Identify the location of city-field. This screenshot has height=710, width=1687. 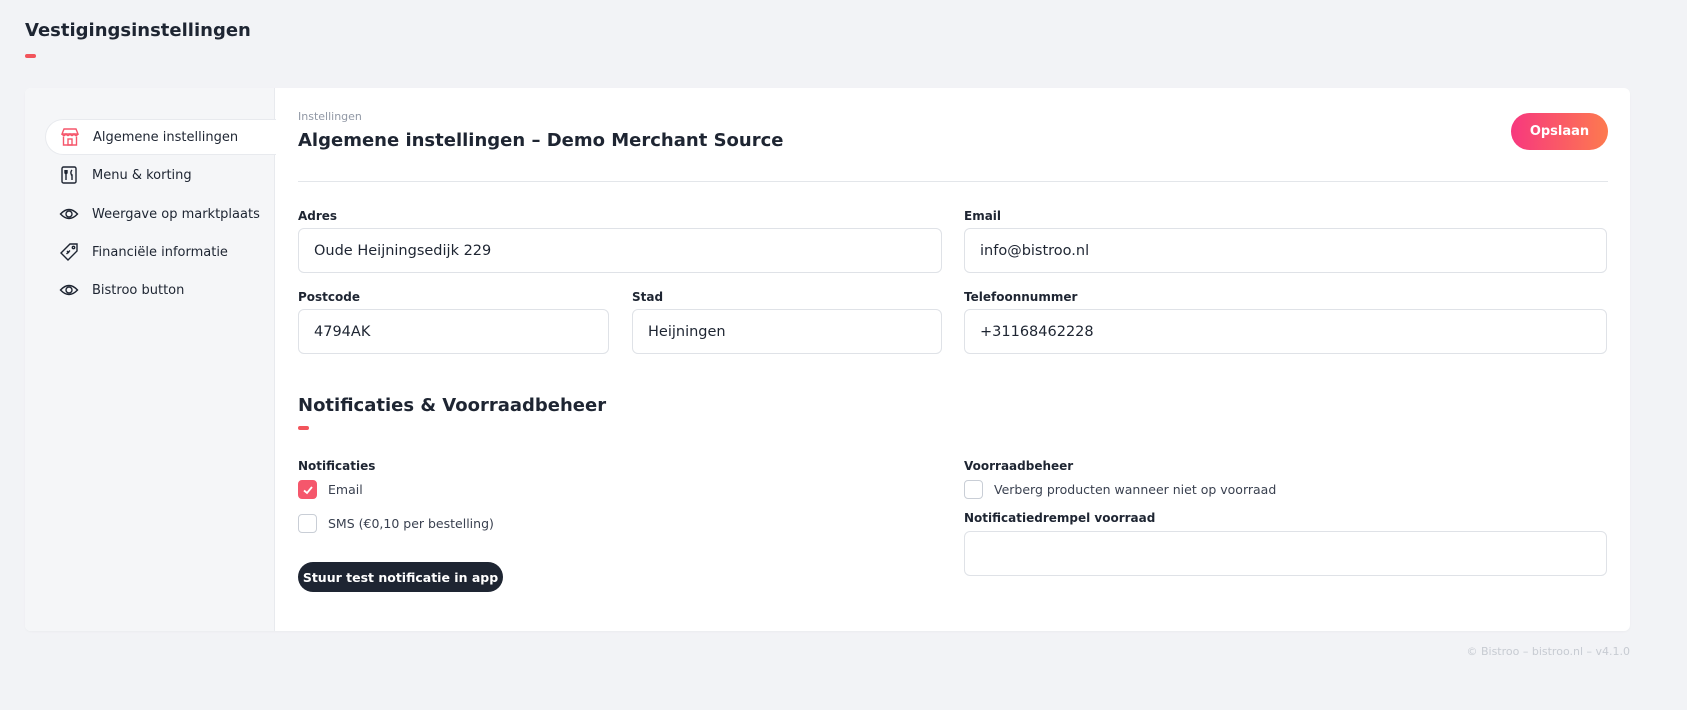
(787, 331).